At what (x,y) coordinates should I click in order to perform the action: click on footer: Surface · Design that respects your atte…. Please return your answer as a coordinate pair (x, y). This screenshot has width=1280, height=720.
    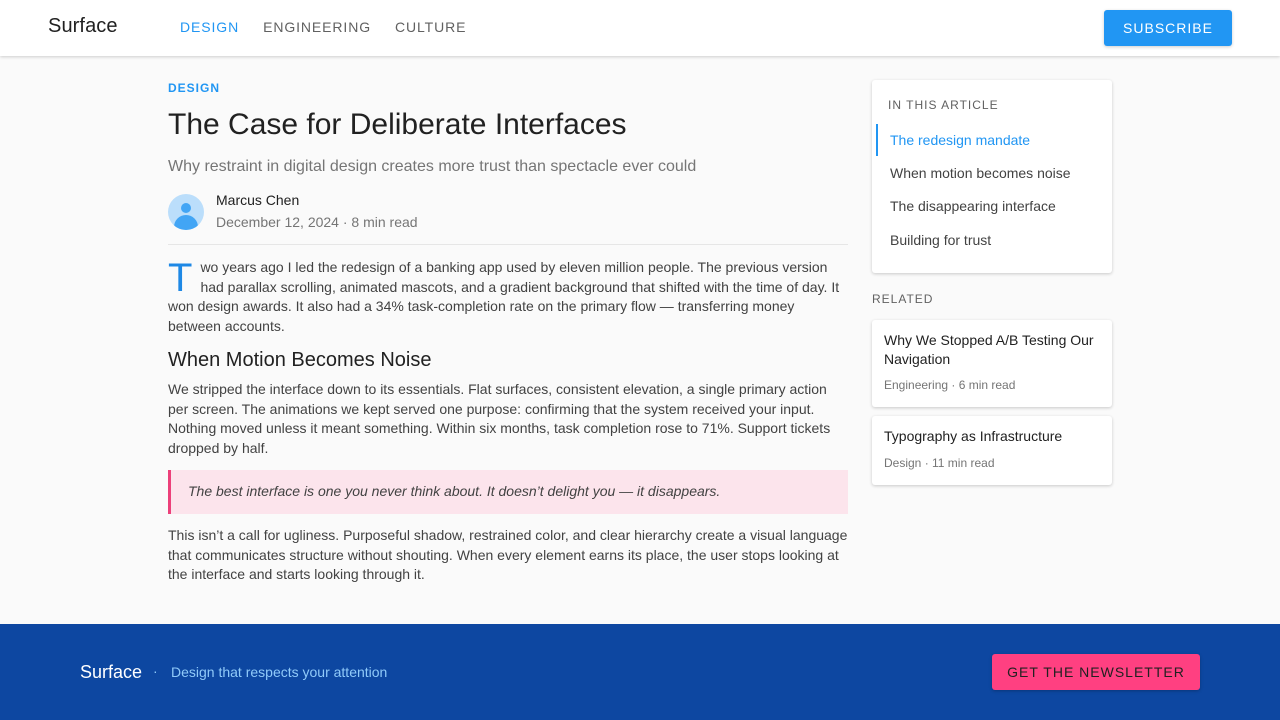
    Looking at the image, I should click on (640, 672).